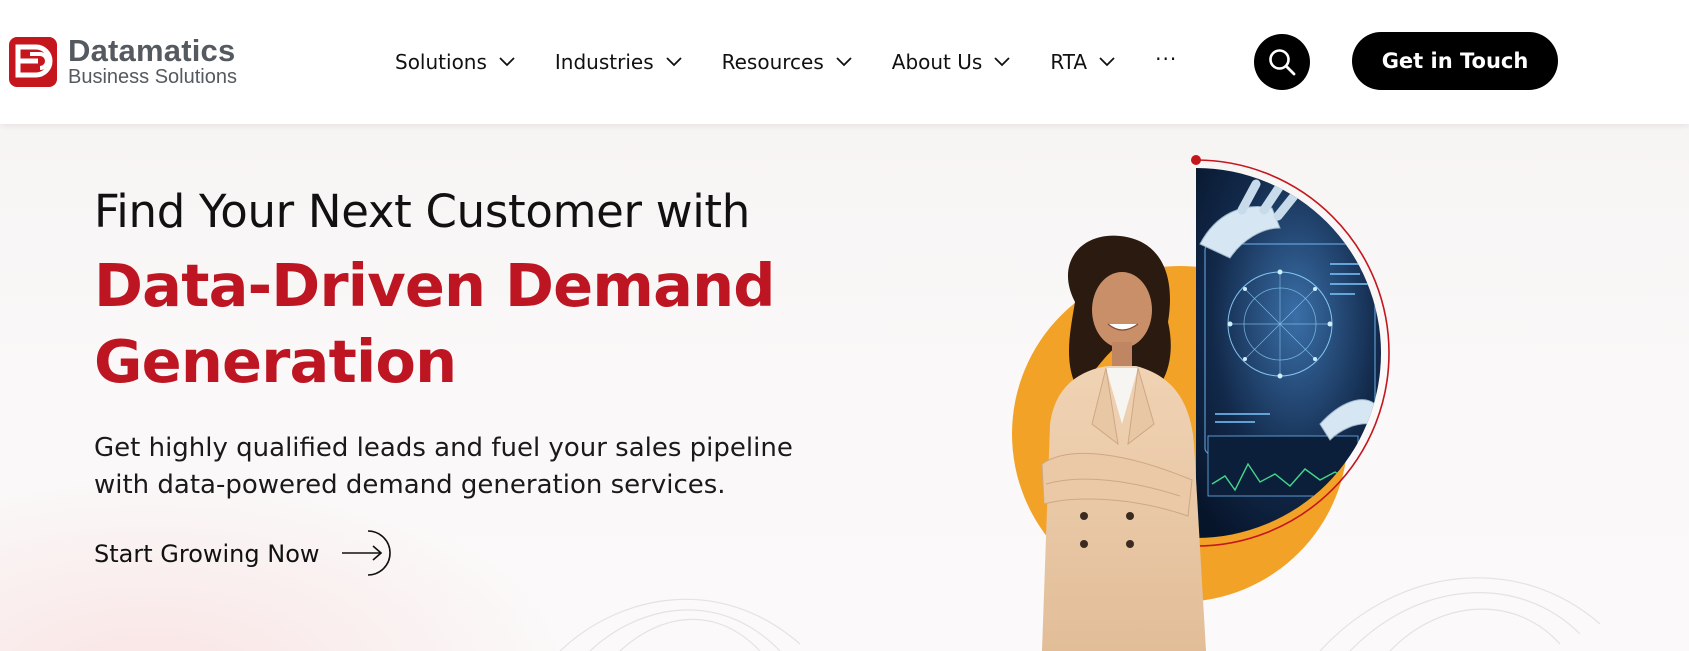 This screenshot has height=651, width=1689. What do you see at coordinates (33, 62) in the screenshot?
I see `logo-icon` at bounding box center [33, 62].